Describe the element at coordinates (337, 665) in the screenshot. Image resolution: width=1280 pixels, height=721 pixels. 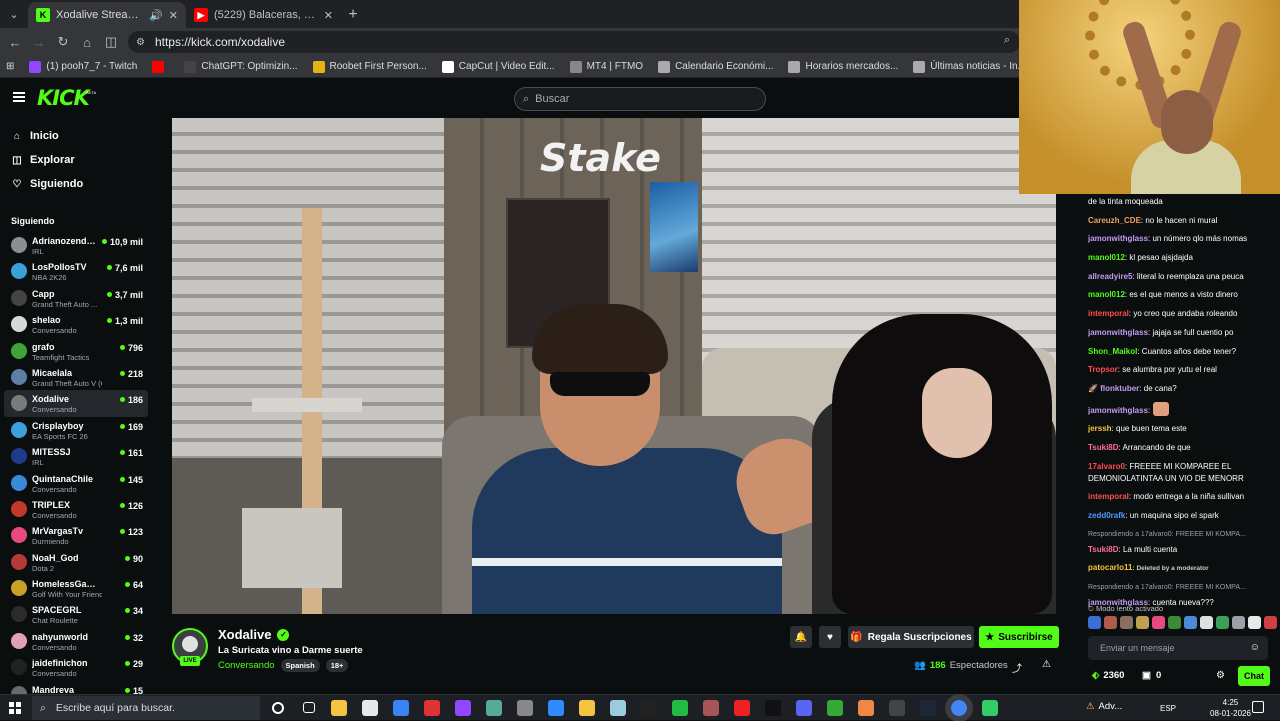
I see `tag-mature: 18+` at that location.